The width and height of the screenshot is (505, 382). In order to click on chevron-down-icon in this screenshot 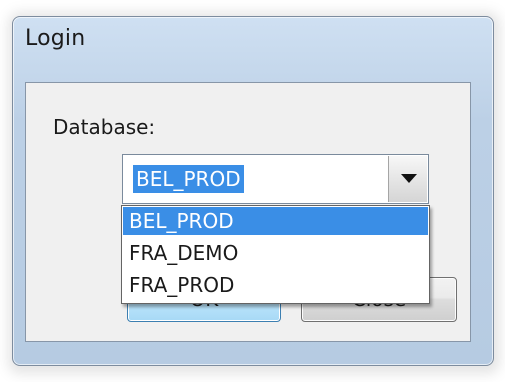, I will do `click(409, 178)`.